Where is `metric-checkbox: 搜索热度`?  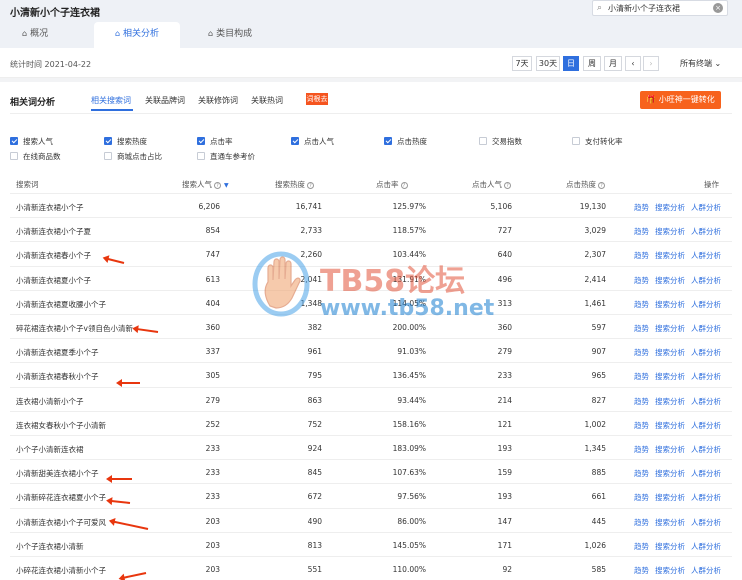 metric-checkbox: 搜索热度 is located at coordinates (125, 142).